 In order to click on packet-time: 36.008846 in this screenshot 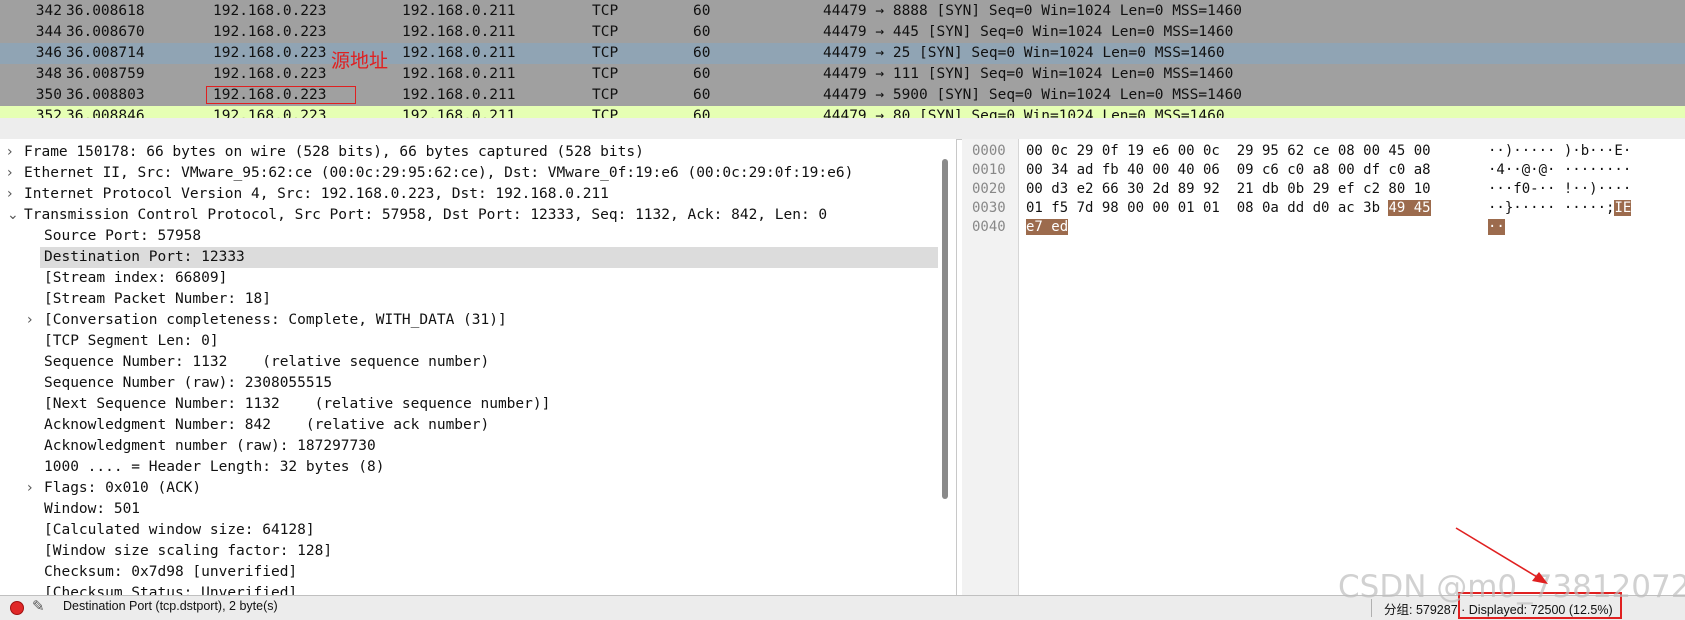, I will do `click(105, 113)`.